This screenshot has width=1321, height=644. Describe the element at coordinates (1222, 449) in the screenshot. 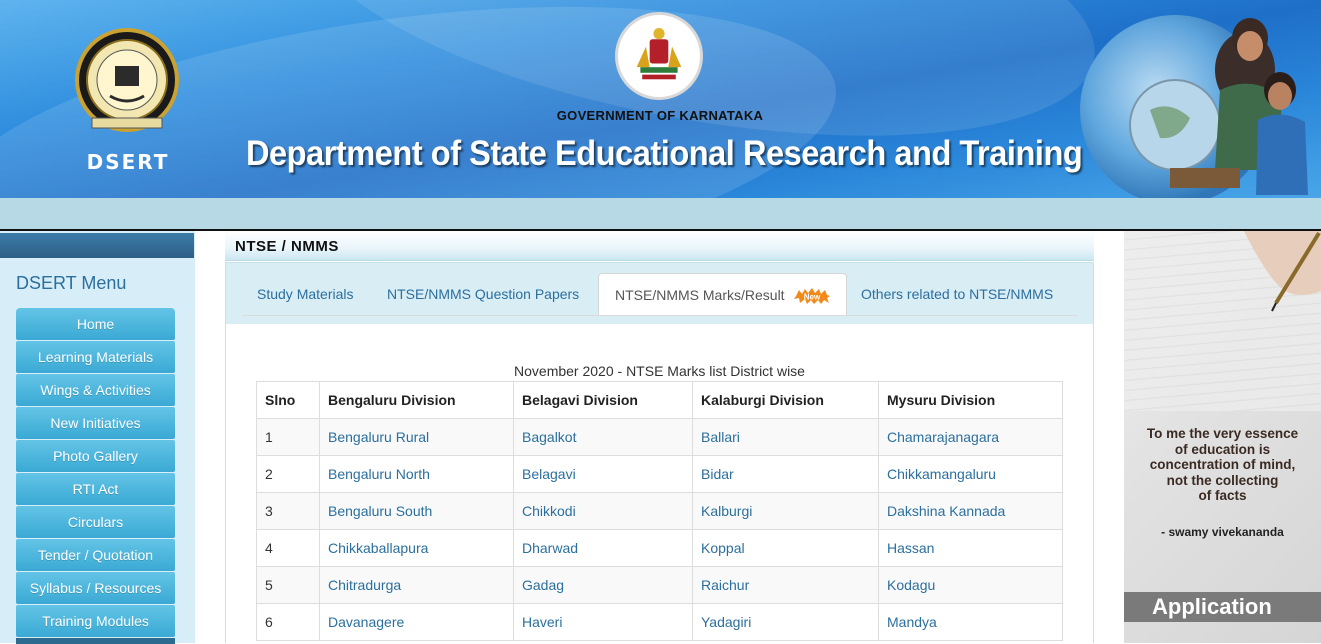

I see `quote-line: of education is` at that location.